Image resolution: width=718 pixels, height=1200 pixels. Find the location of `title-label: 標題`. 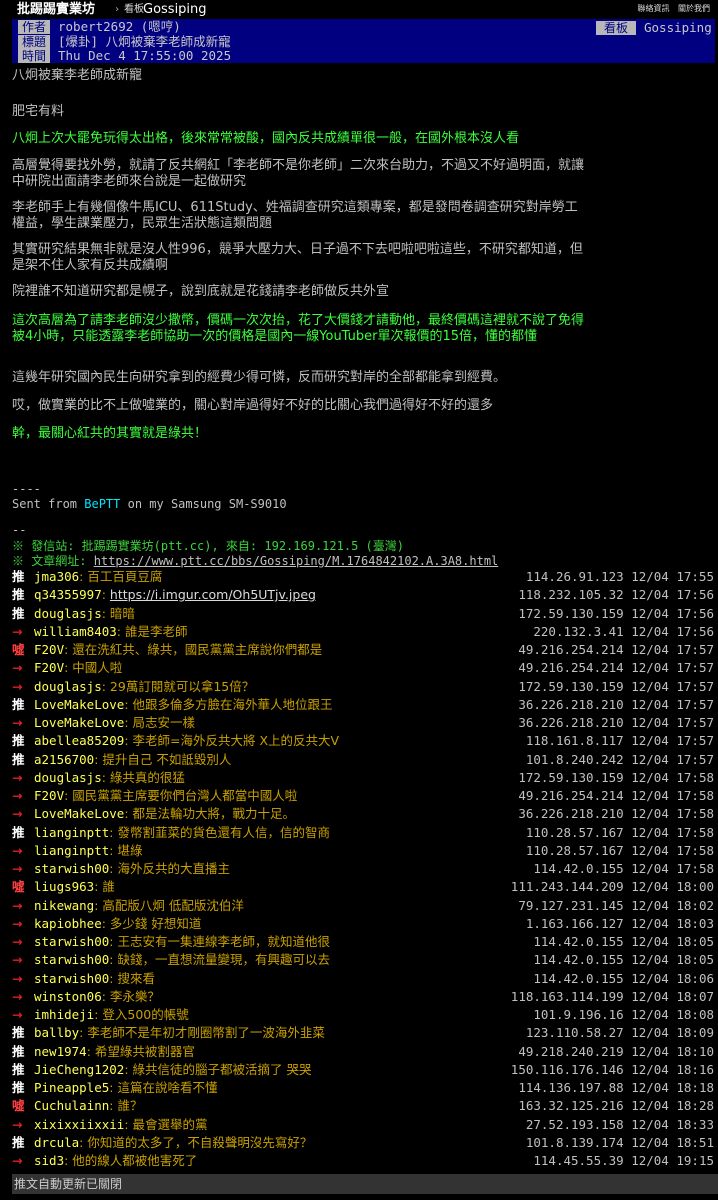

title-label: 標題 is located at coordinates (34, 41).